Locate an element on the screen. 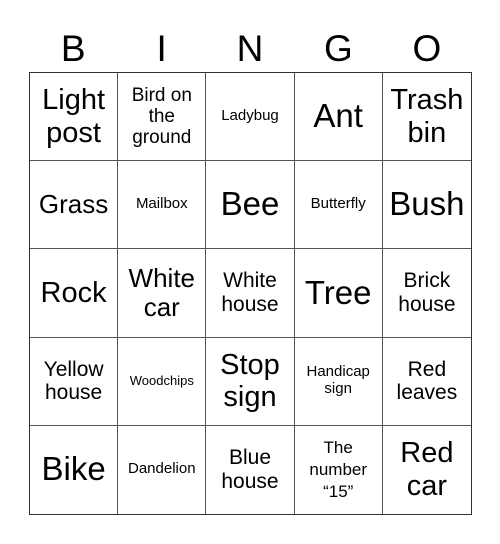  bingo-square: The number “15” is located at coordinates (339, 469).